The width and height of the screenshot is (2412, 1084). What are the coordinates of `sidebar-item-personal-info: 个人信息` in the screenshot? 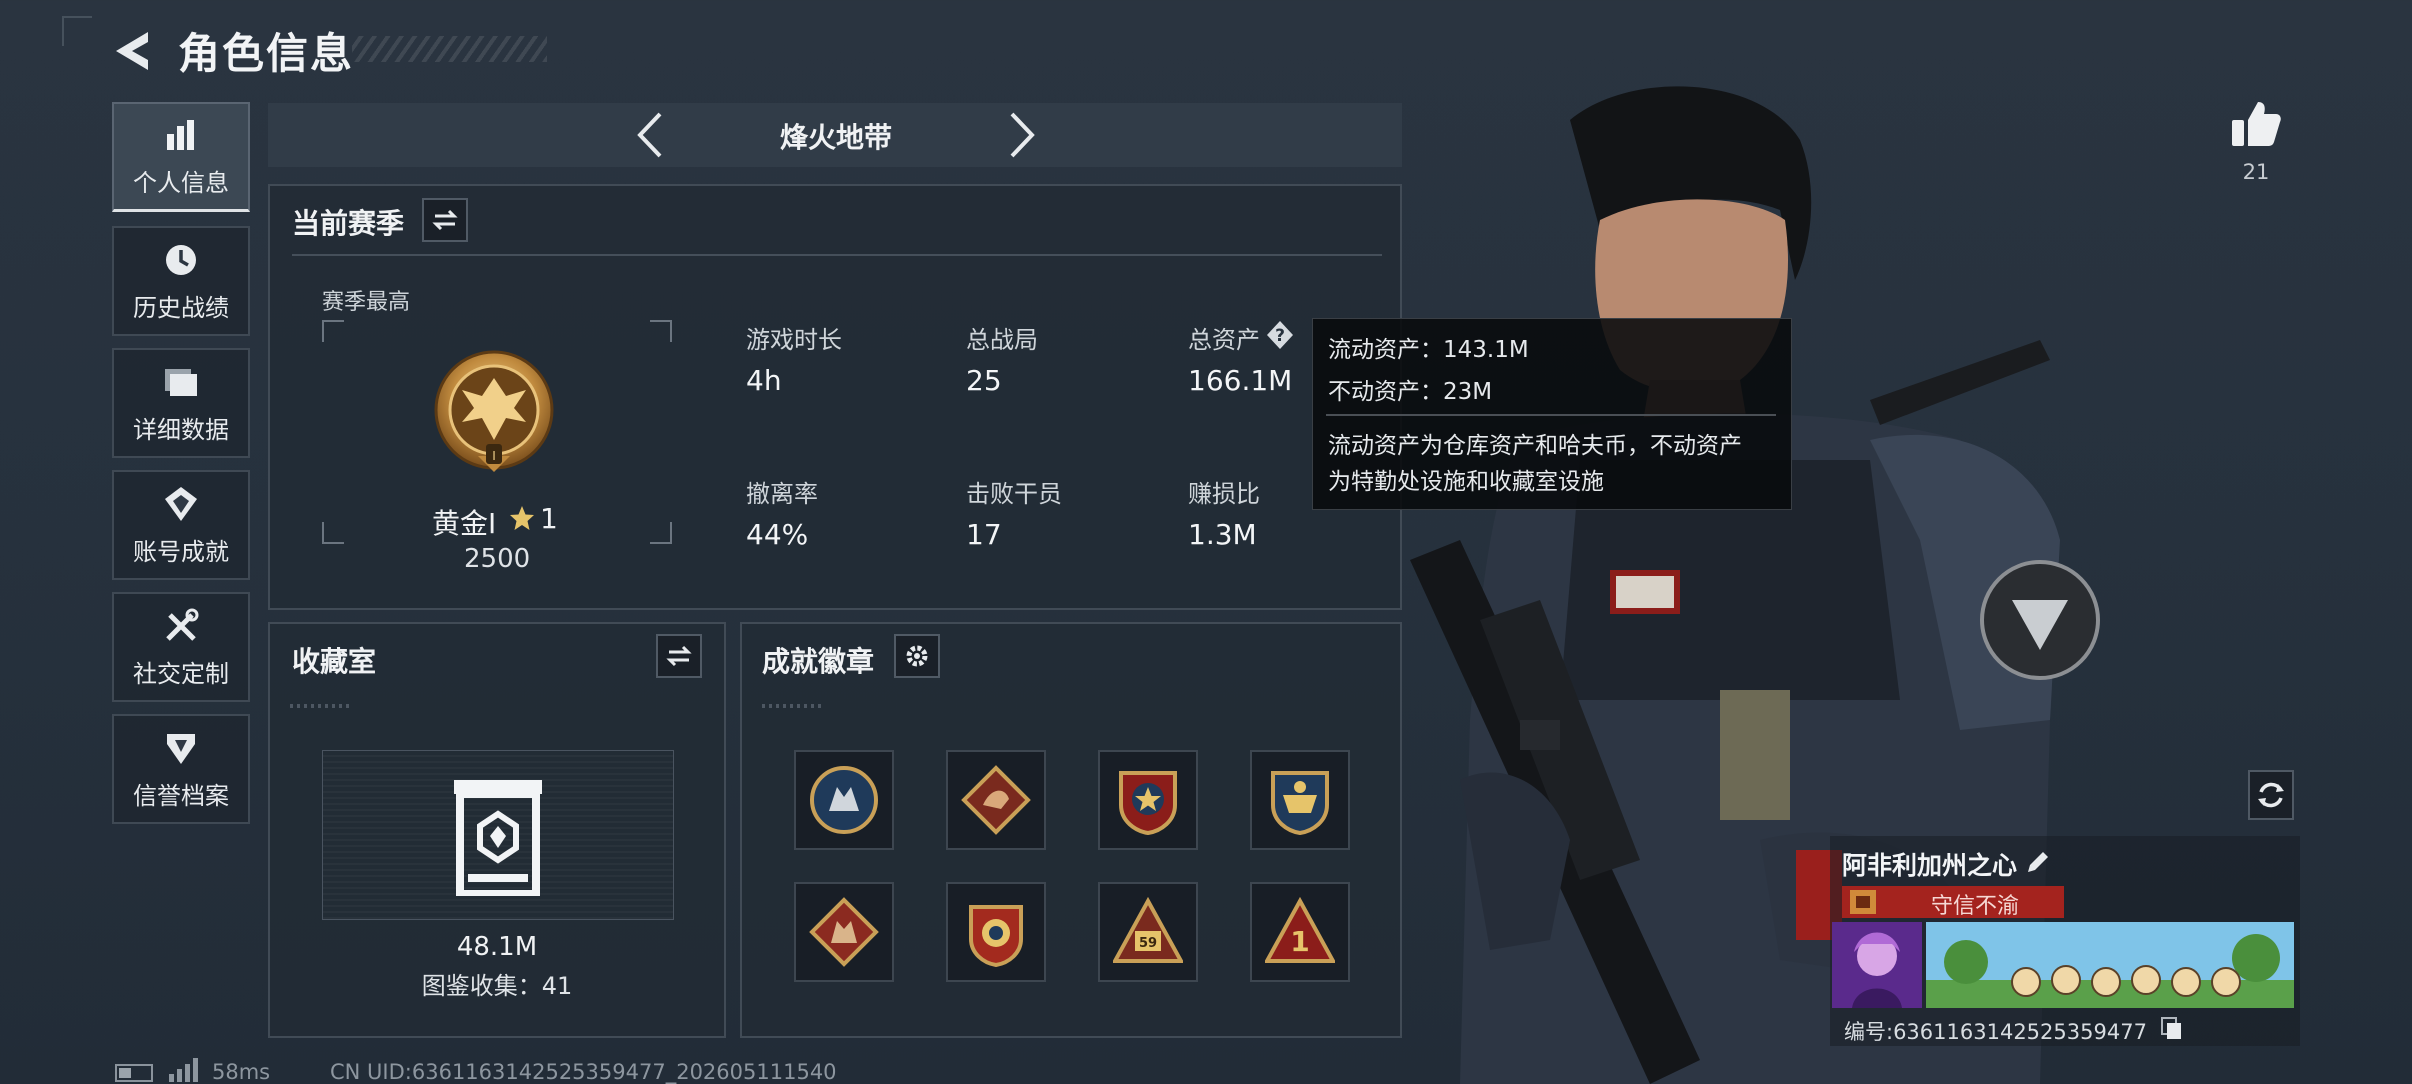 It's located at (181, 157).